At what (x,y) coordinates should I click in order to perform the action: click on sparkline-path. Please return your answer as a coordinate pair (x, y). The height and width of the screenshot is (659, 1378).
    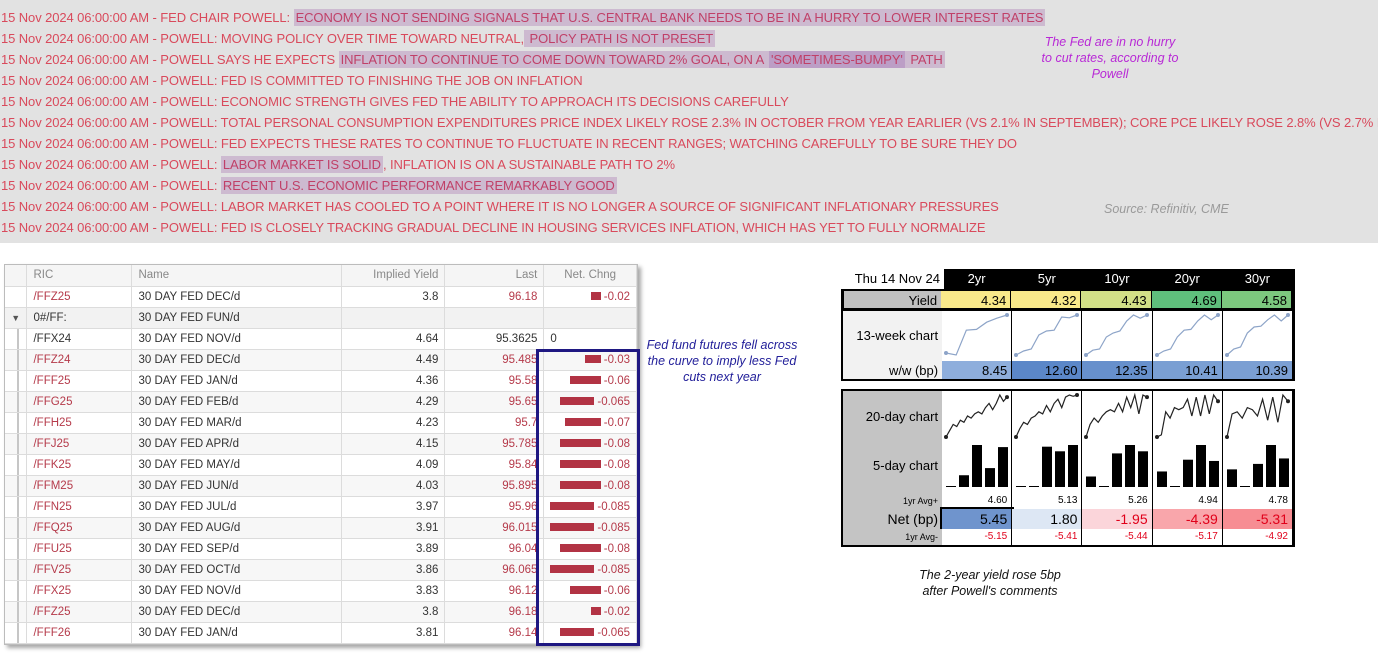
    Looking at the image, I should click on (976, 415).